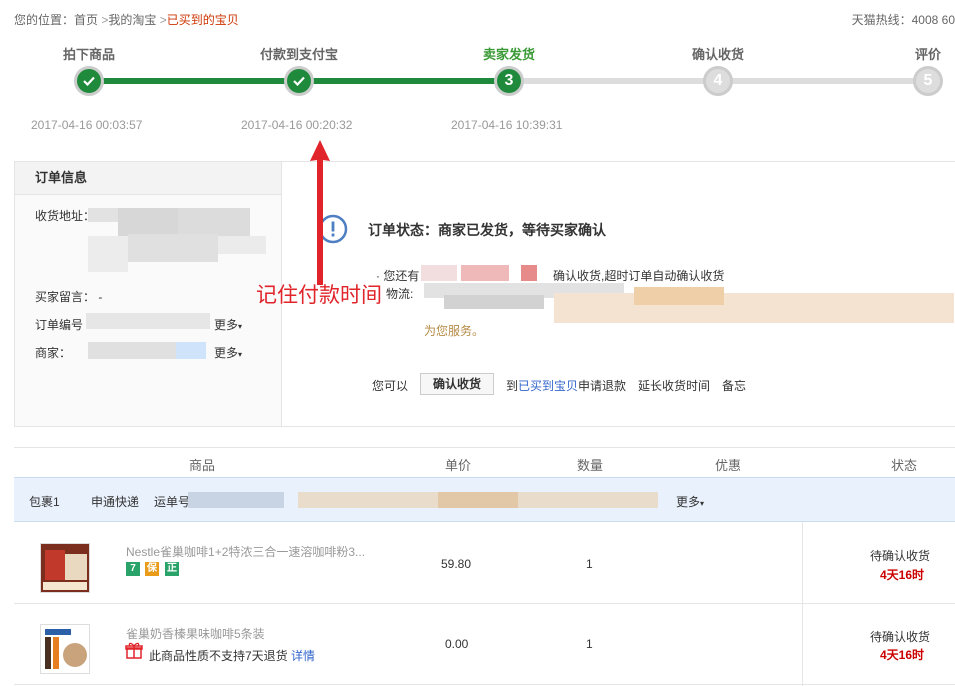  I want to click on step-number: 4, so click(718, 80).